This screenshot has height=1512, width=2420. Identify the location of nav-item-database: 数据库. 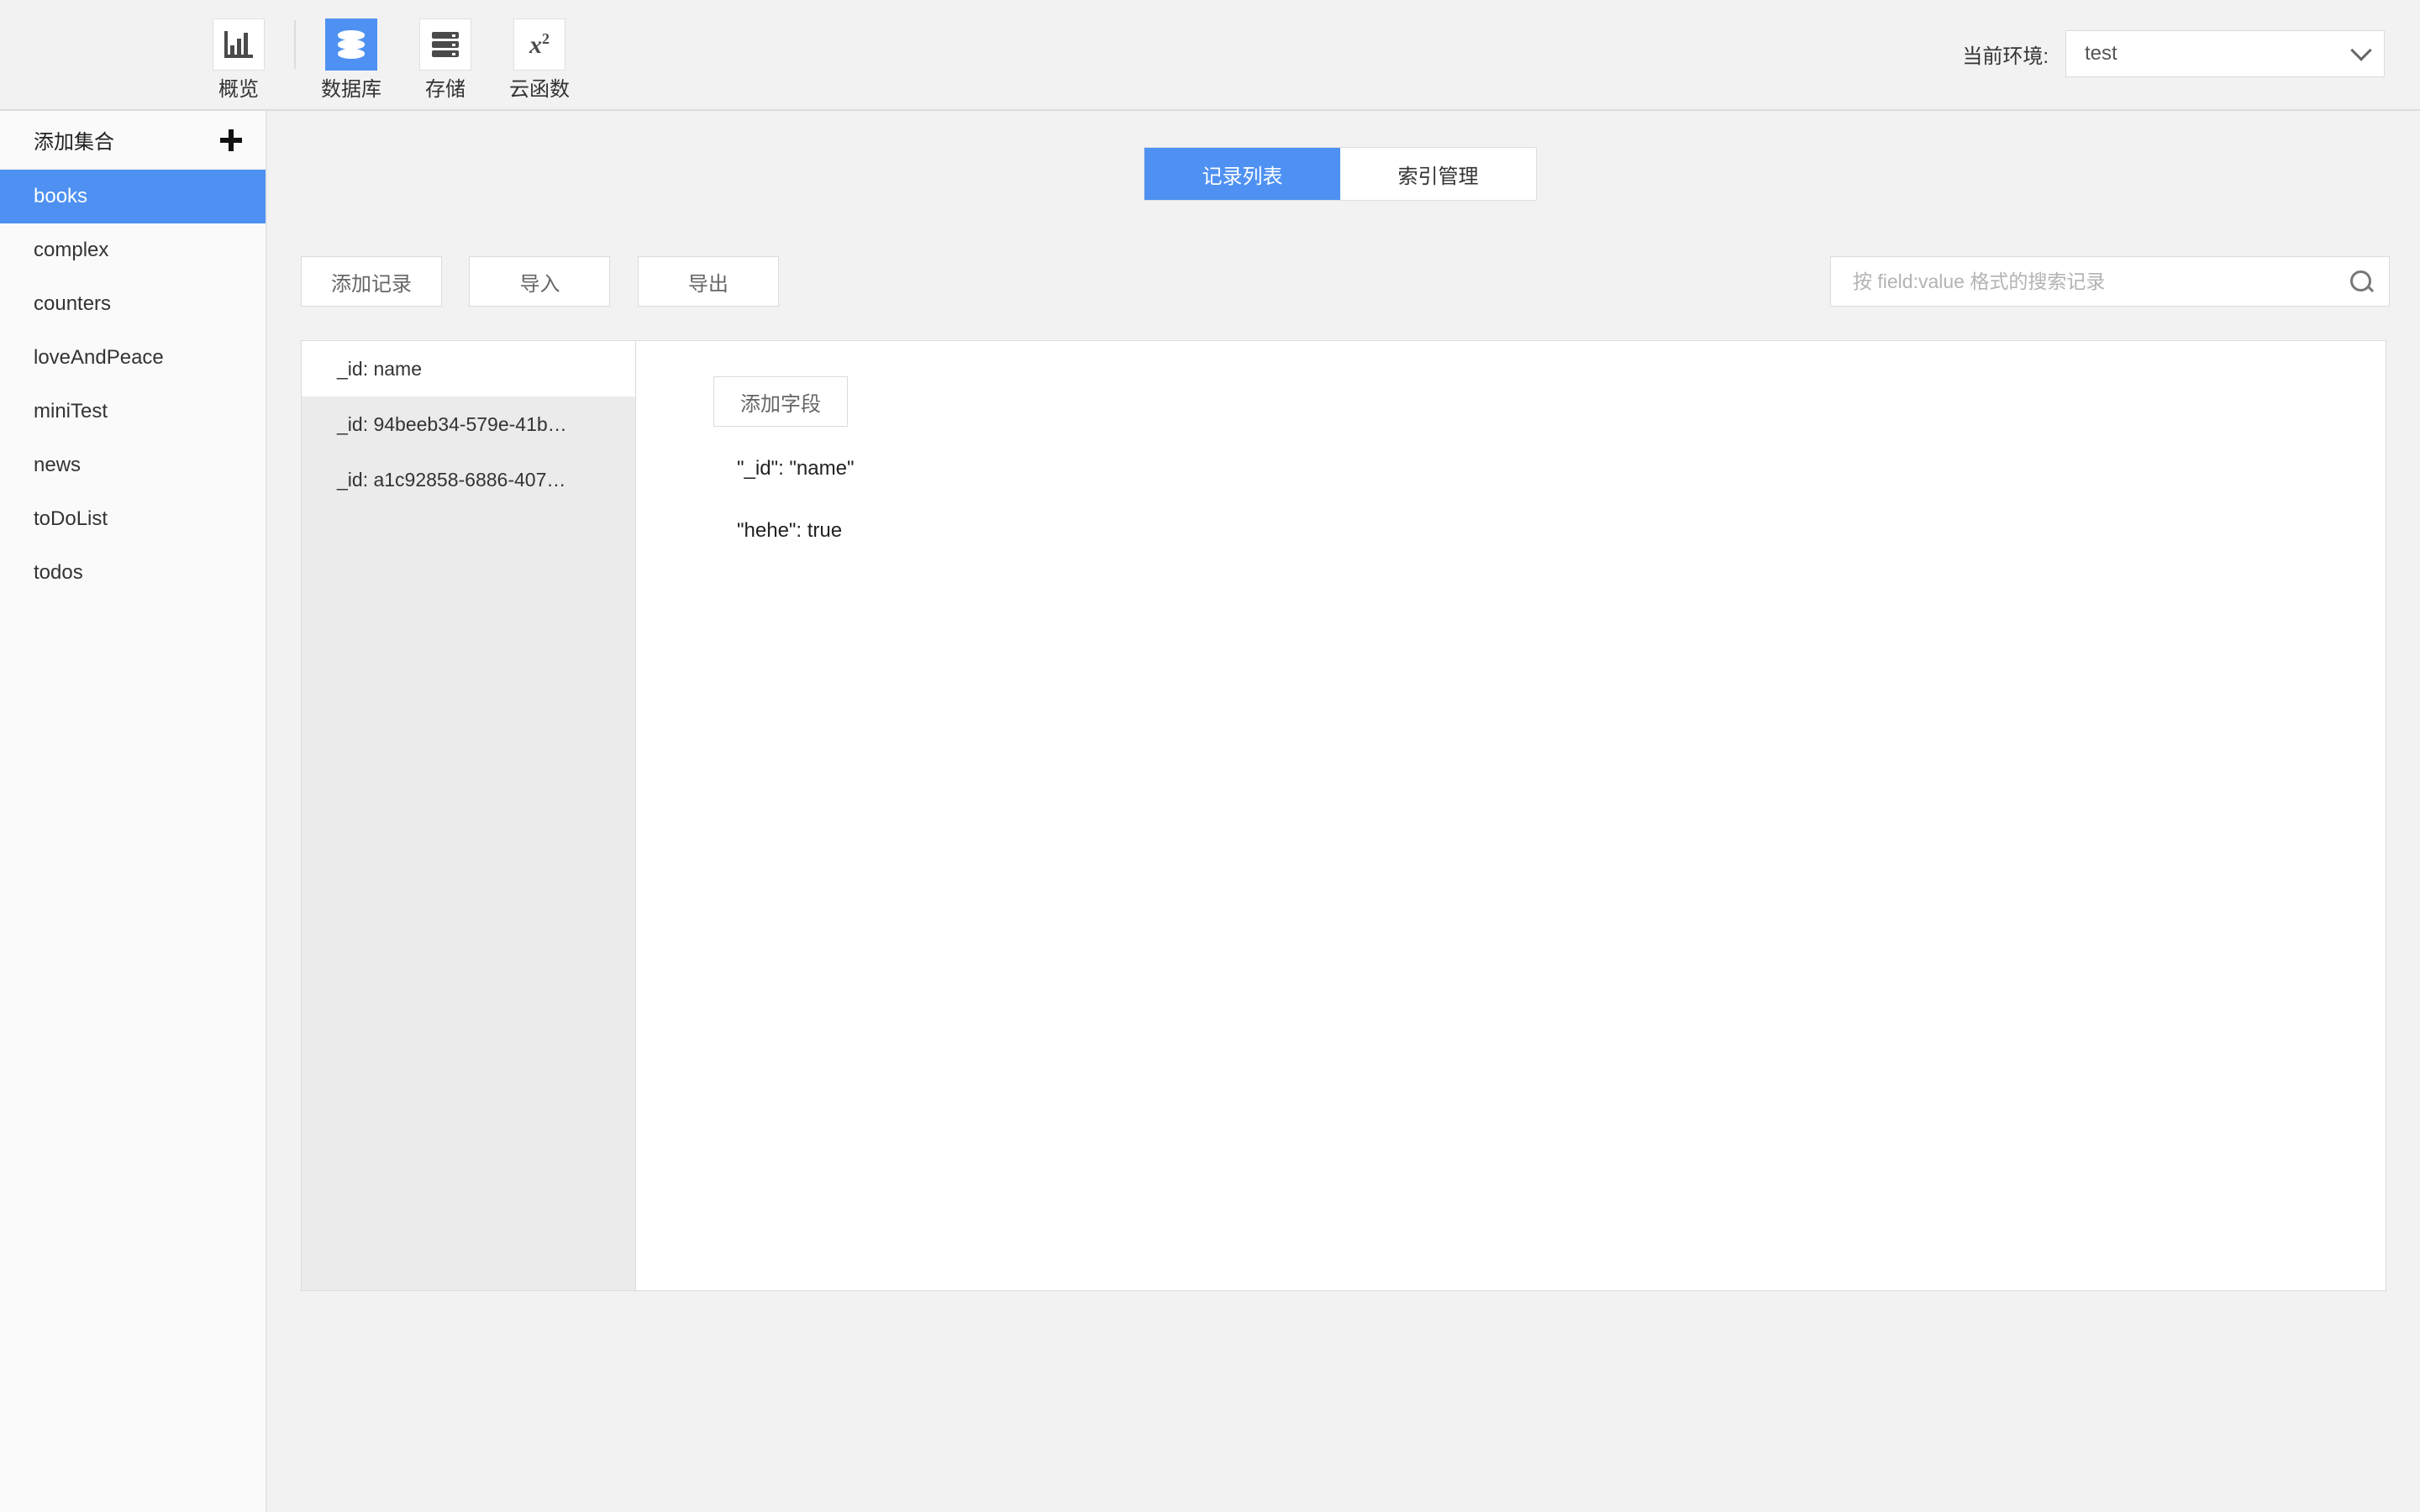
(351, 55).